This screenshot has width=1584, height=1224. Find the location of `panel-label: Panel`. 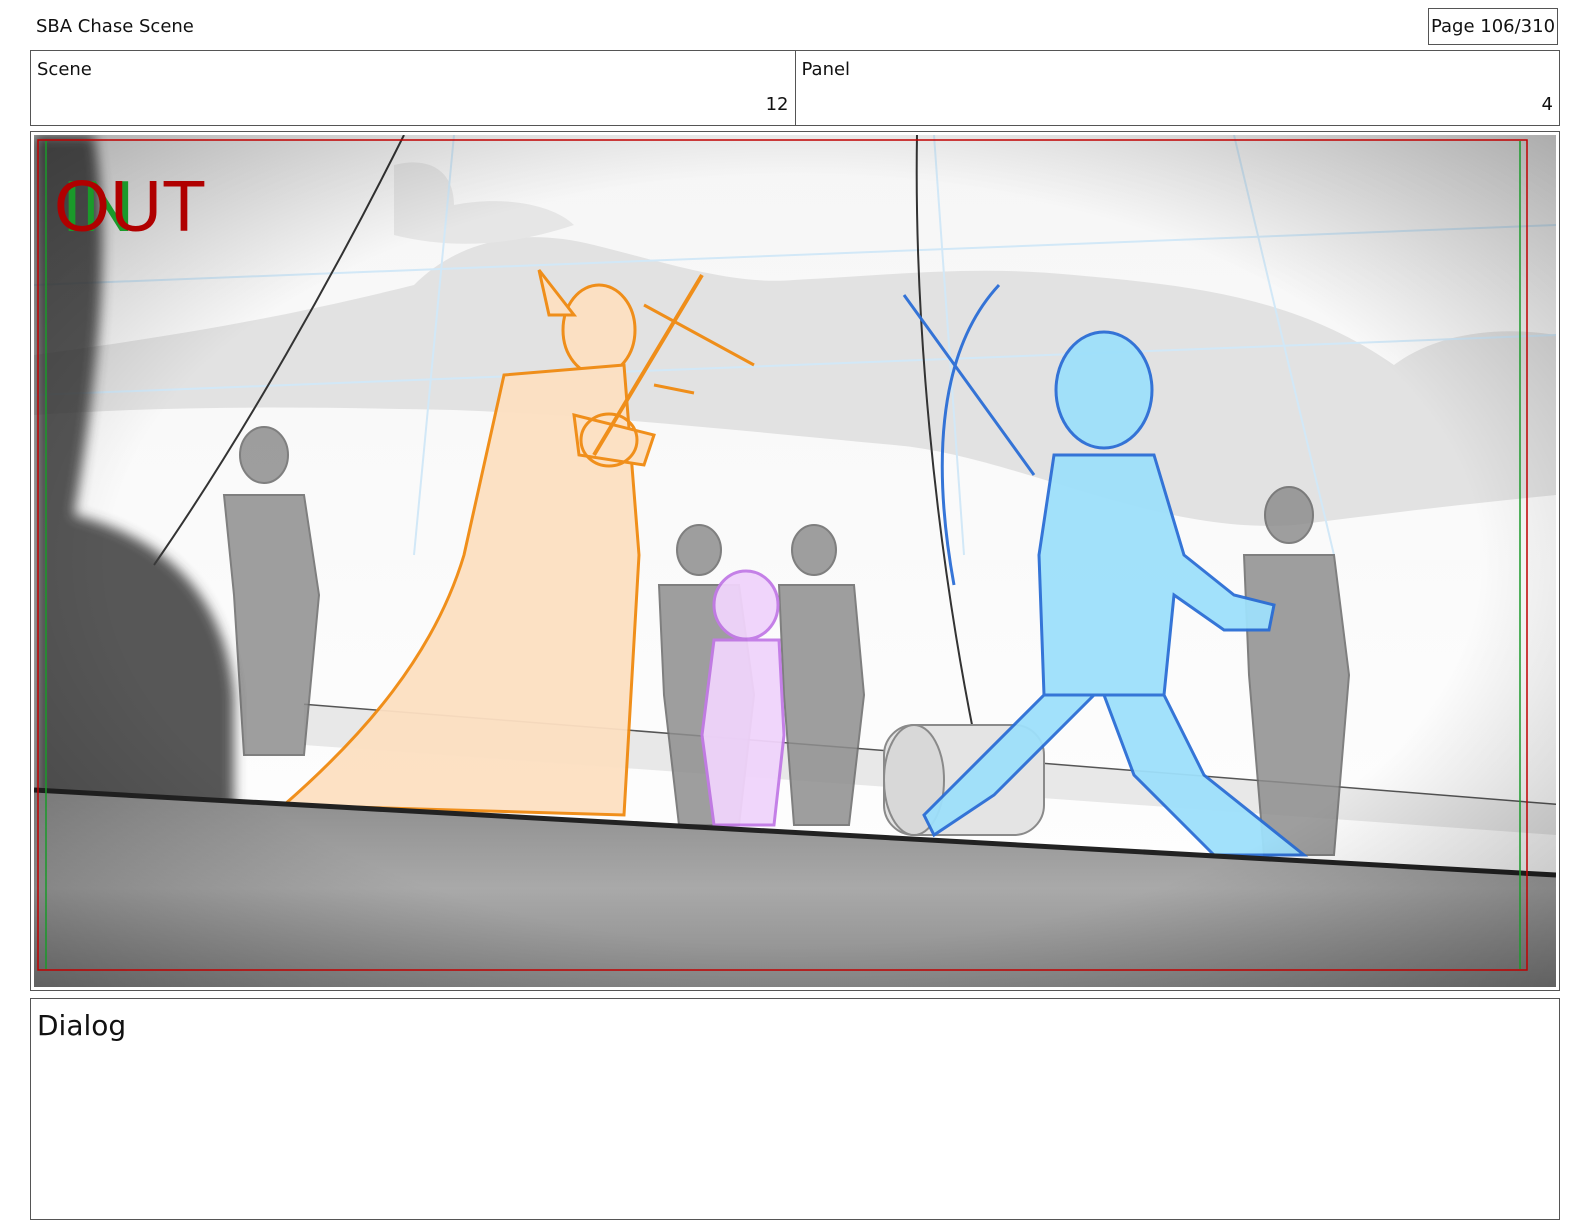

panel-label: Panel is located at coordinates (826, 69).